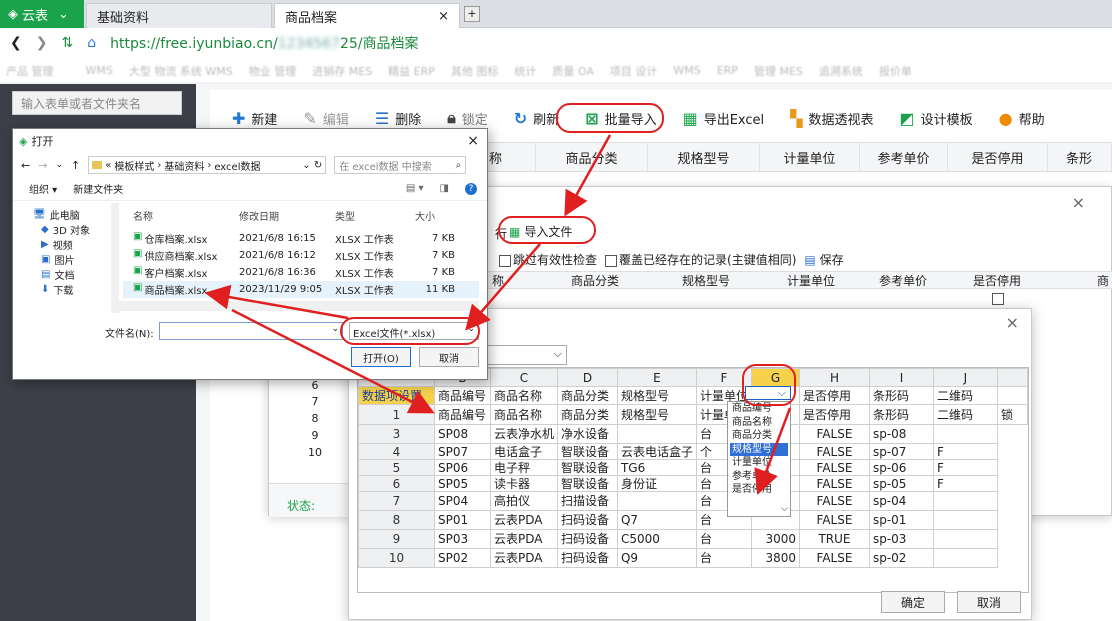 This screenshot has height=621, width=1112. I want to click on file-list-scrollbar, so click(298, 306).